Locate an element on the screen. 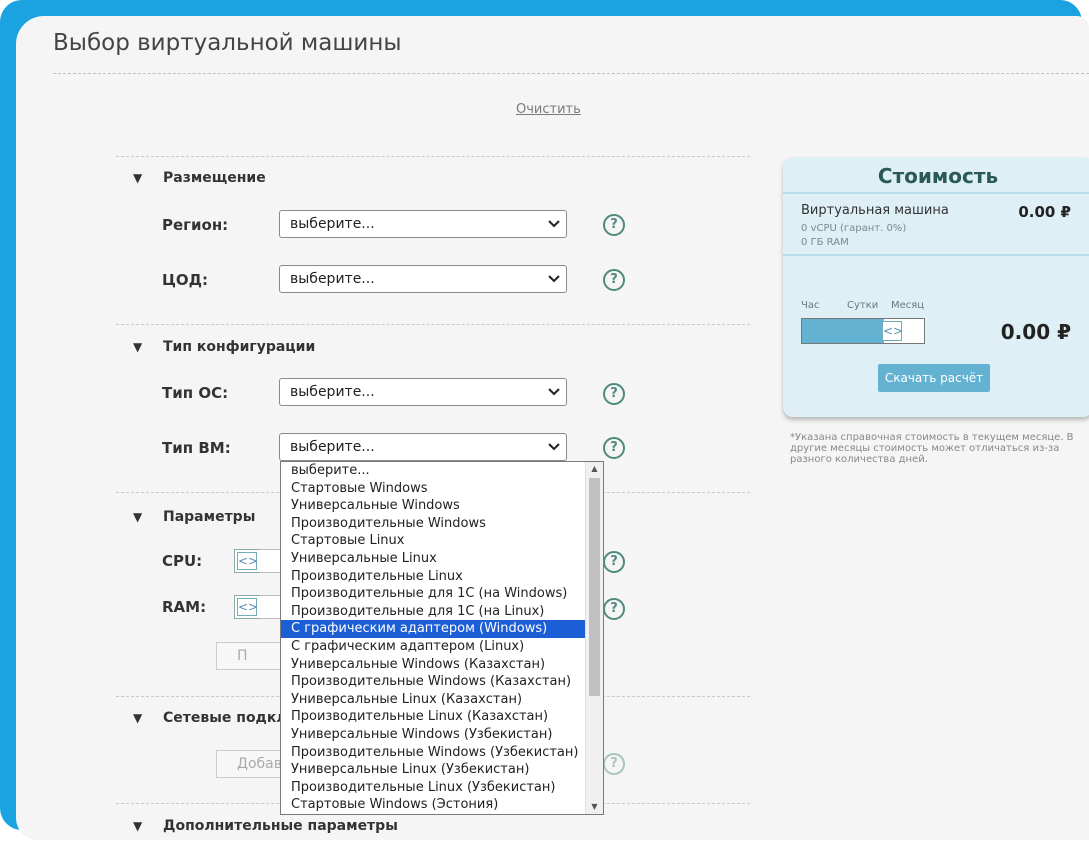  page-title: Выбор виртуальной машины is located at coordinates (227, 43).